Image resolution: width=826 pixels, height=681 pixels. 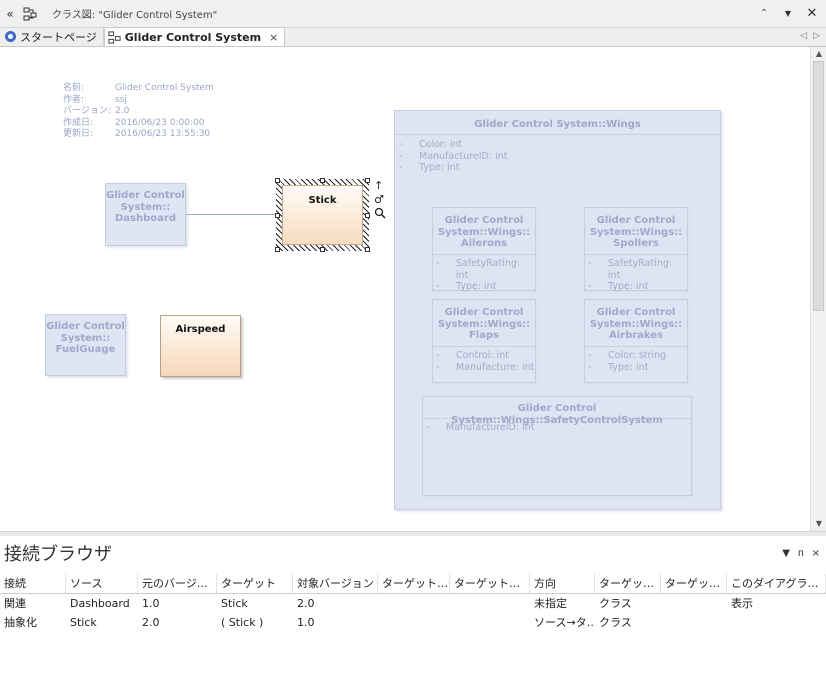 I want to click on table-cell: 1.0, so click(x=151, y=603).